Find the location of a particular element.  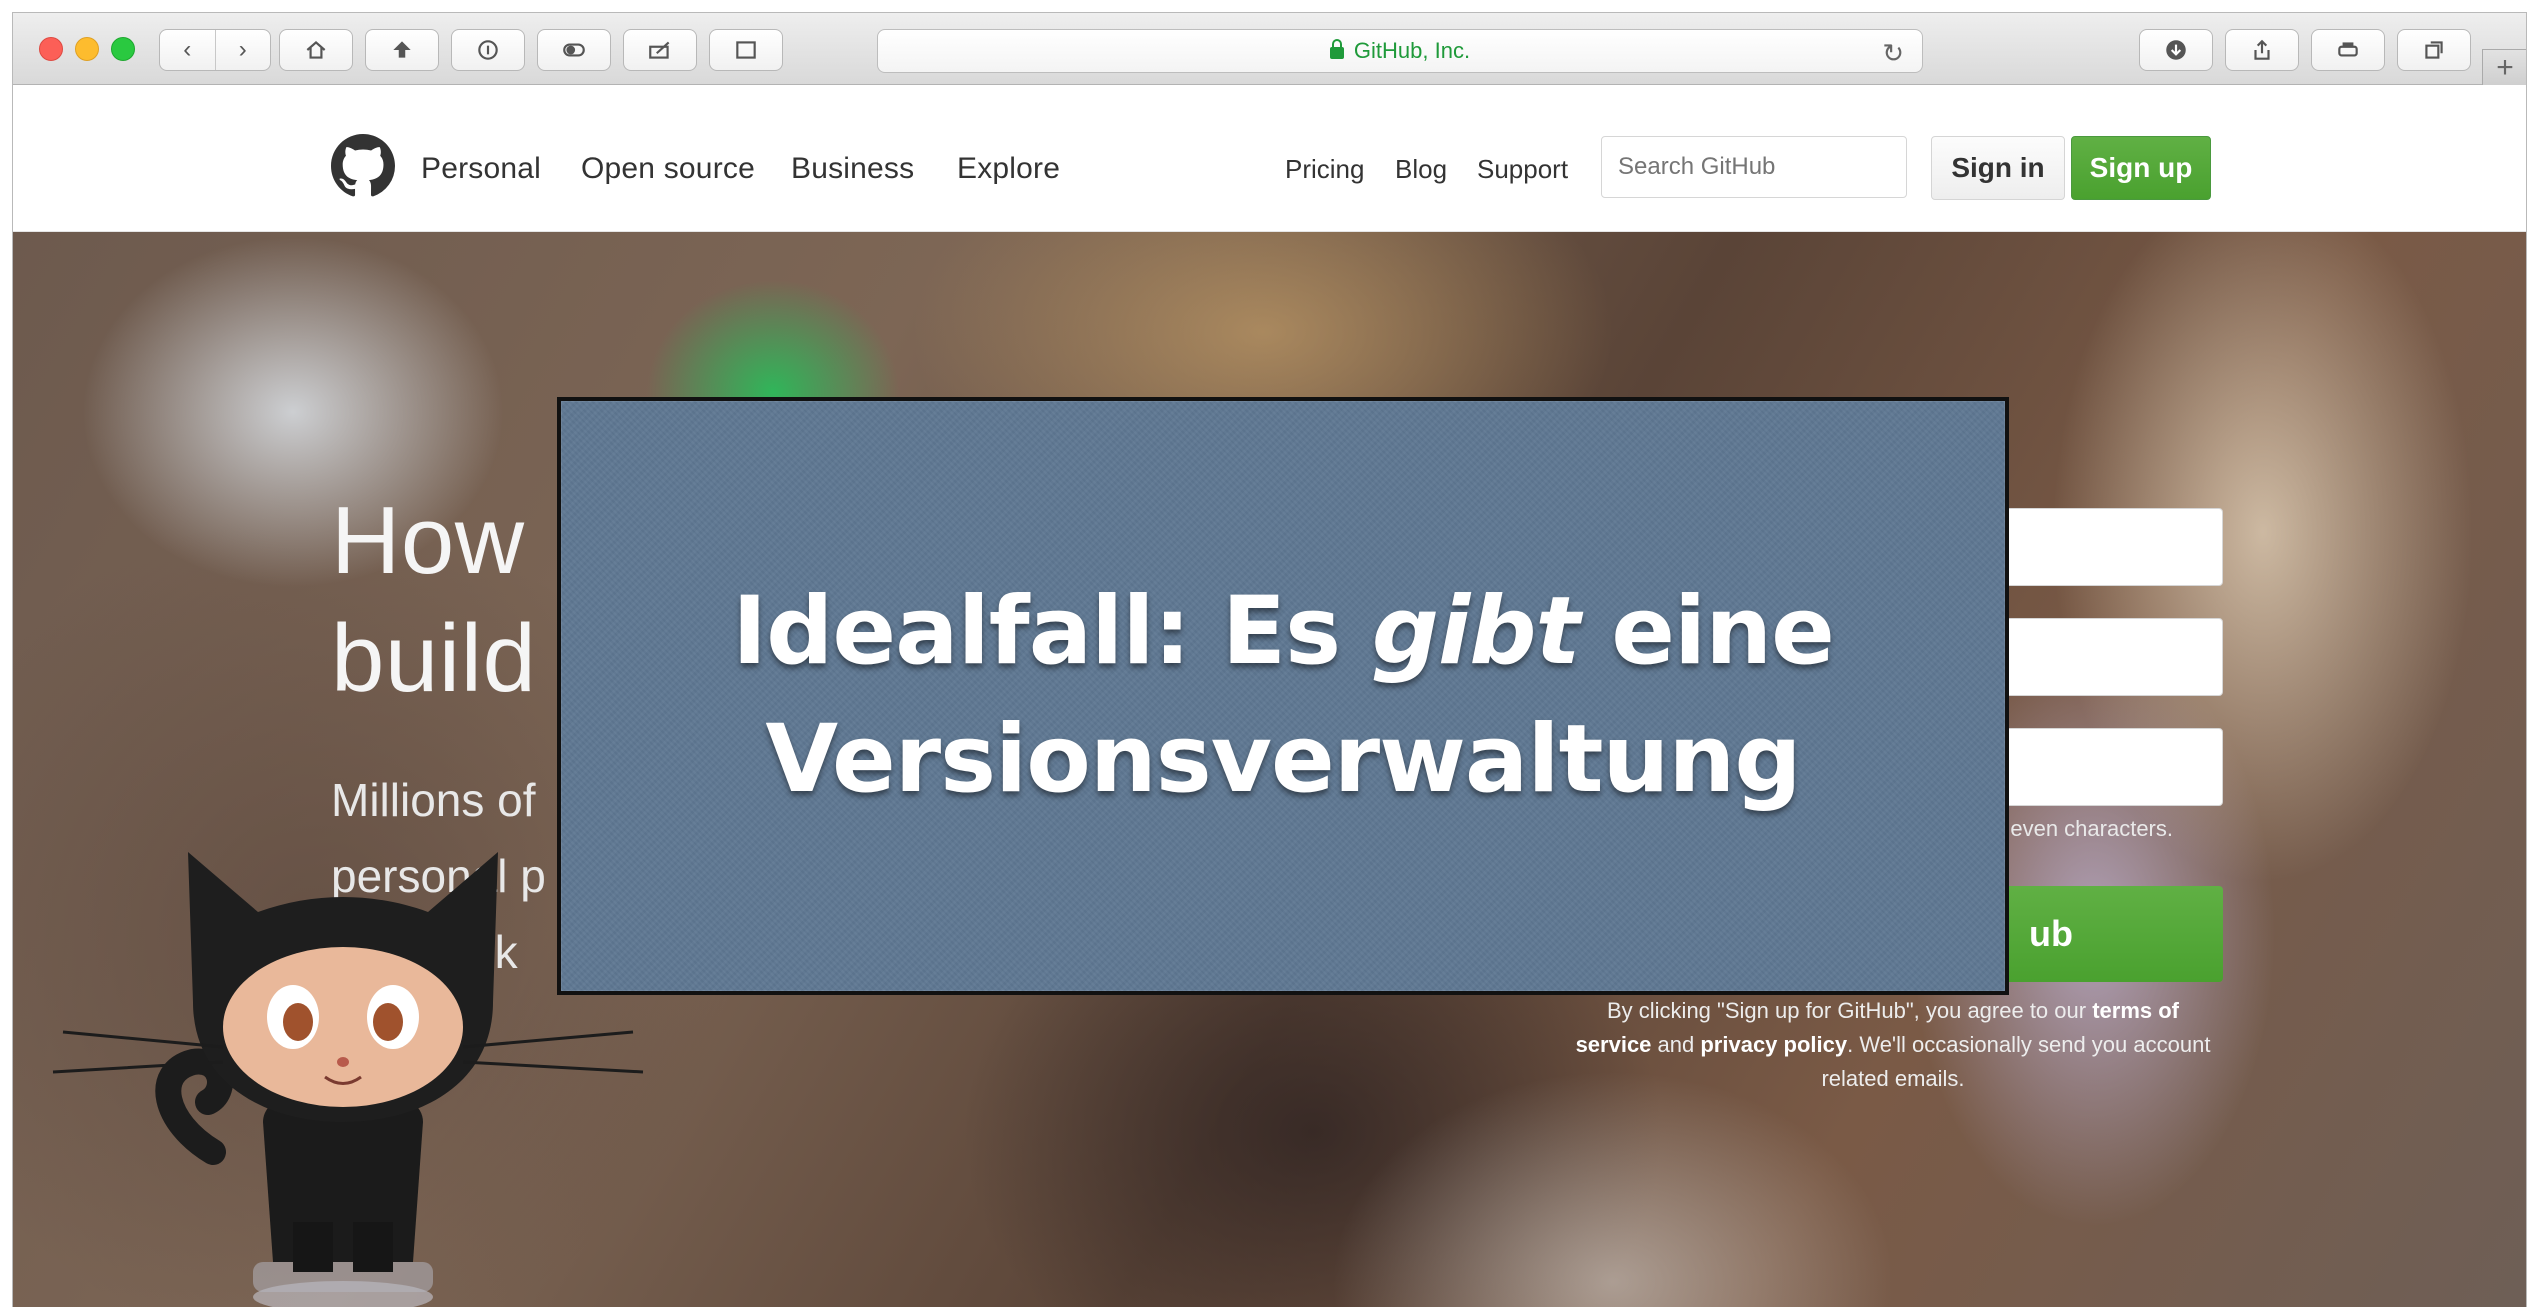

terms-text-part: . We'll occasionally send you account is located at coordinates (2029, 1044).